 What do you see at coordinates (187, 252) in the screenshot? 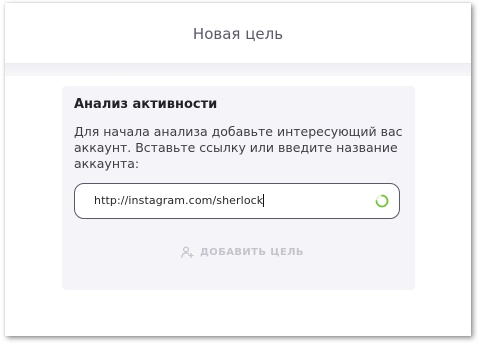
I see `add-user-icon` at bounding box center [187, 252].